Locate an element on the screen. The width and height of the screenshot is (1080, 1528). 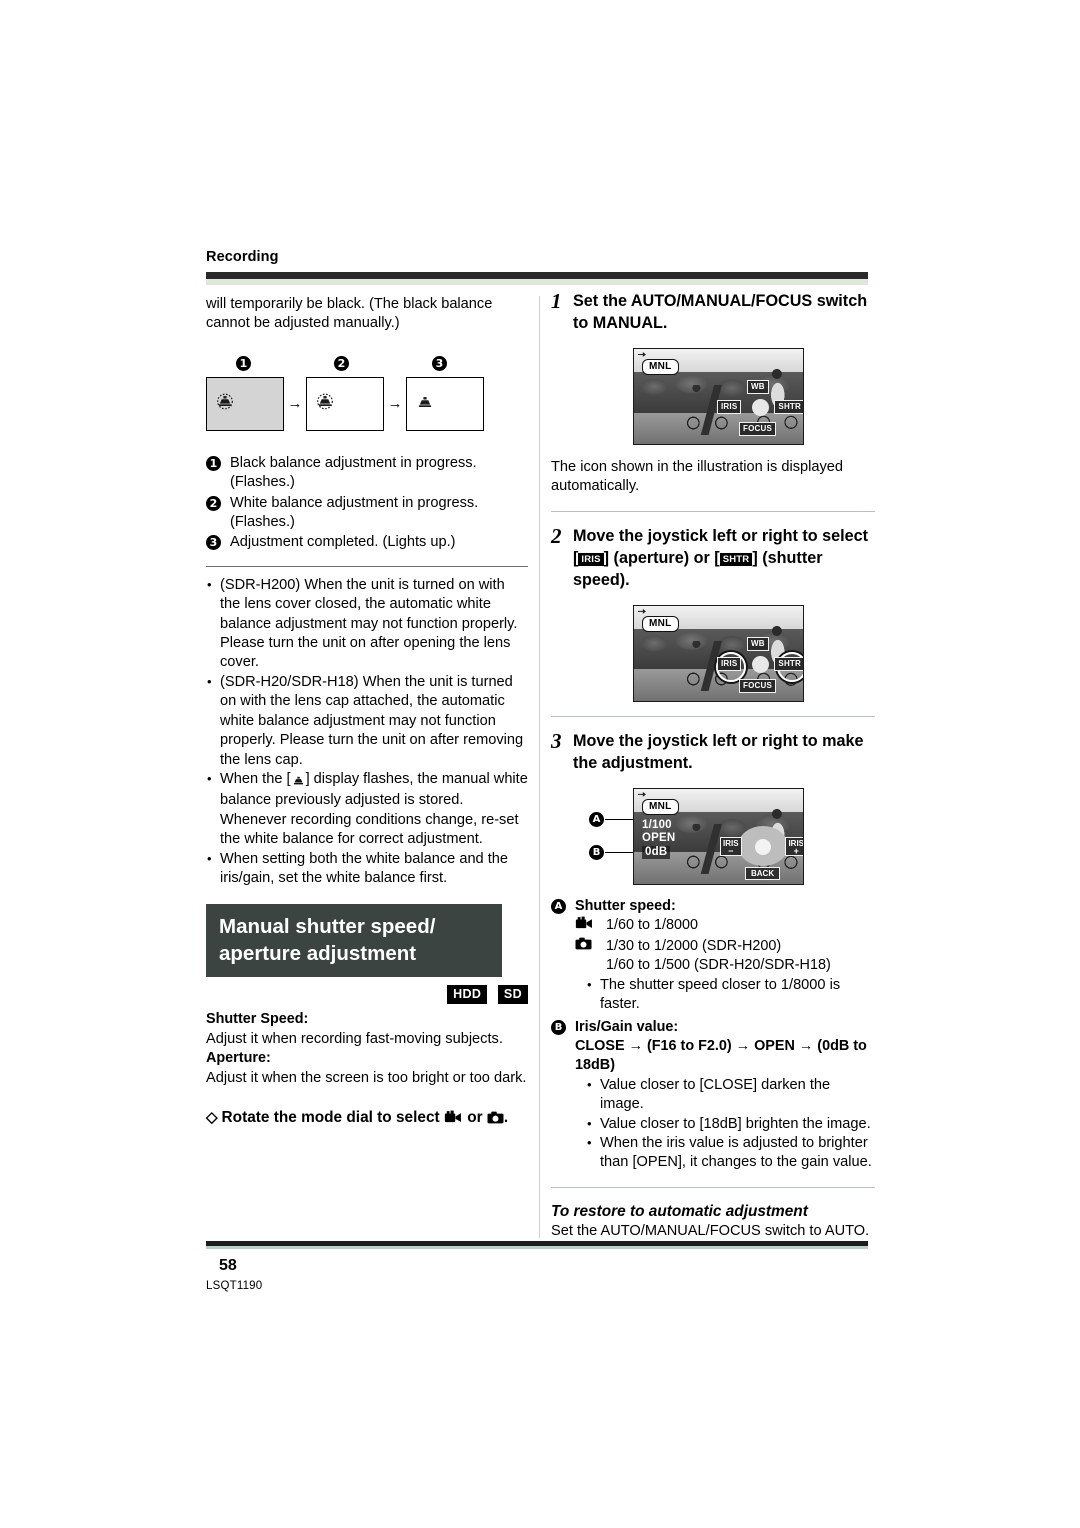
step-1-illustration: MNL WB IRIS SHTR FOCUS is located at coordinates (713, 396).